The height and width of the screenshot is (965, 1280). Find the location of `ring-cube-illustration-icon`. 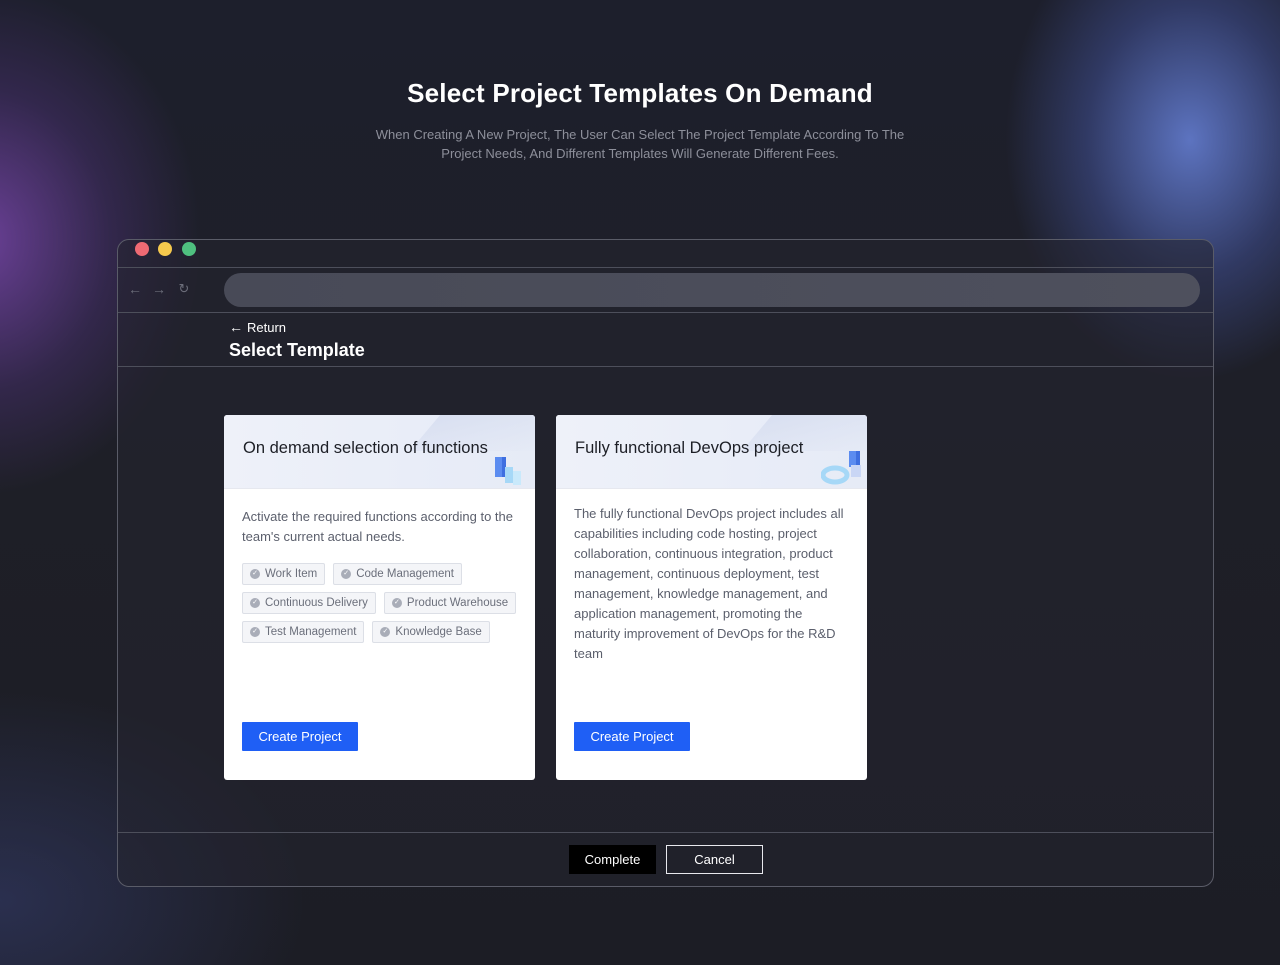

ring-cube-illustration-icon is located at coordinates (841, 468).